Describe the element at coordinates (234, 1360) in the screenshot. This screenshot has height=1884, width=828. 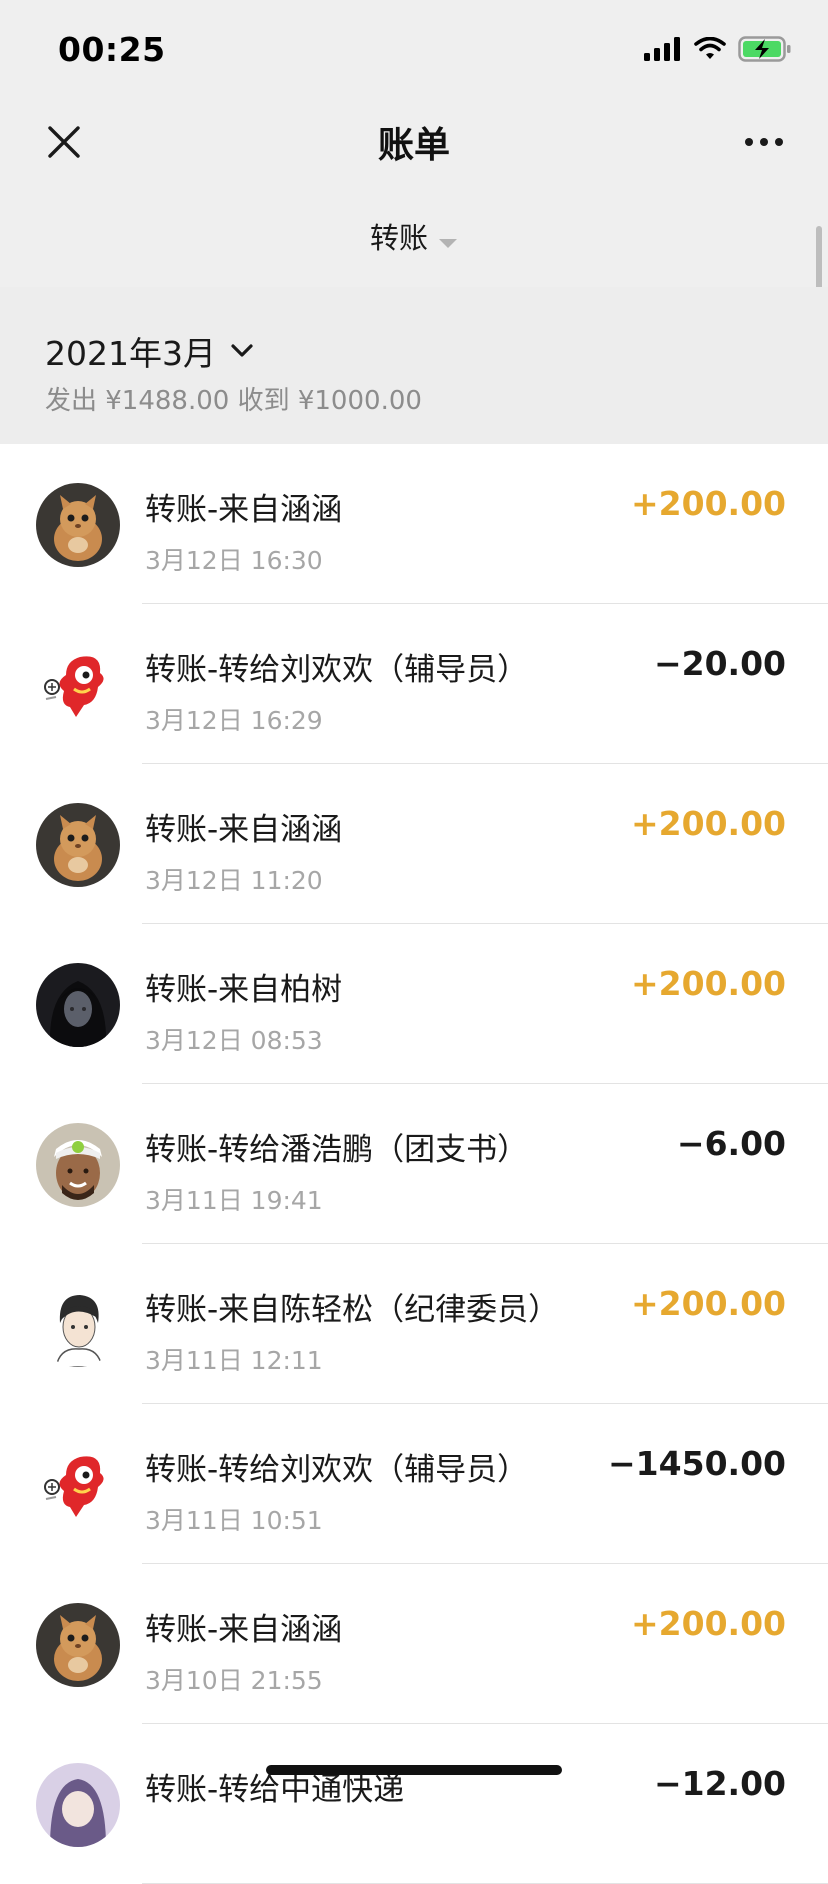
I see `transaction-time: 3月11日 12:11` at that location.